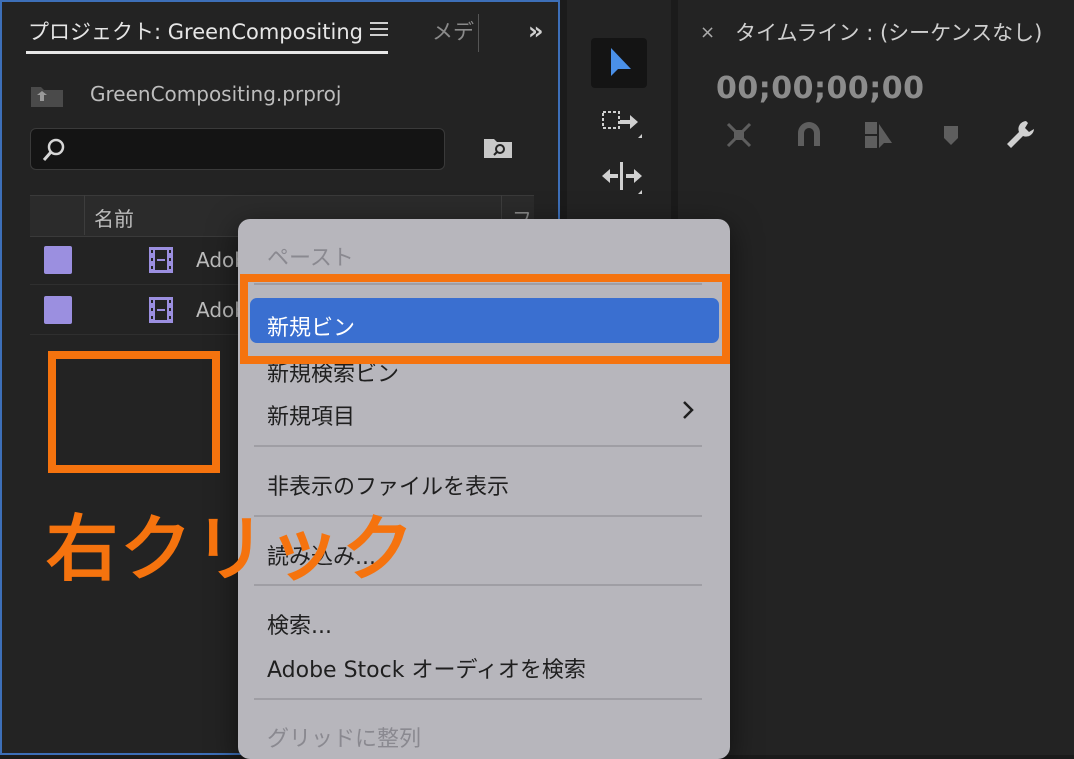 Image resolution: width=1074 pixels, height=759 pixels. What do you see at coordinates (456, 31) in the screenshot?
I see `media-browser-tab: メデ` at bounding box center [456, 31].